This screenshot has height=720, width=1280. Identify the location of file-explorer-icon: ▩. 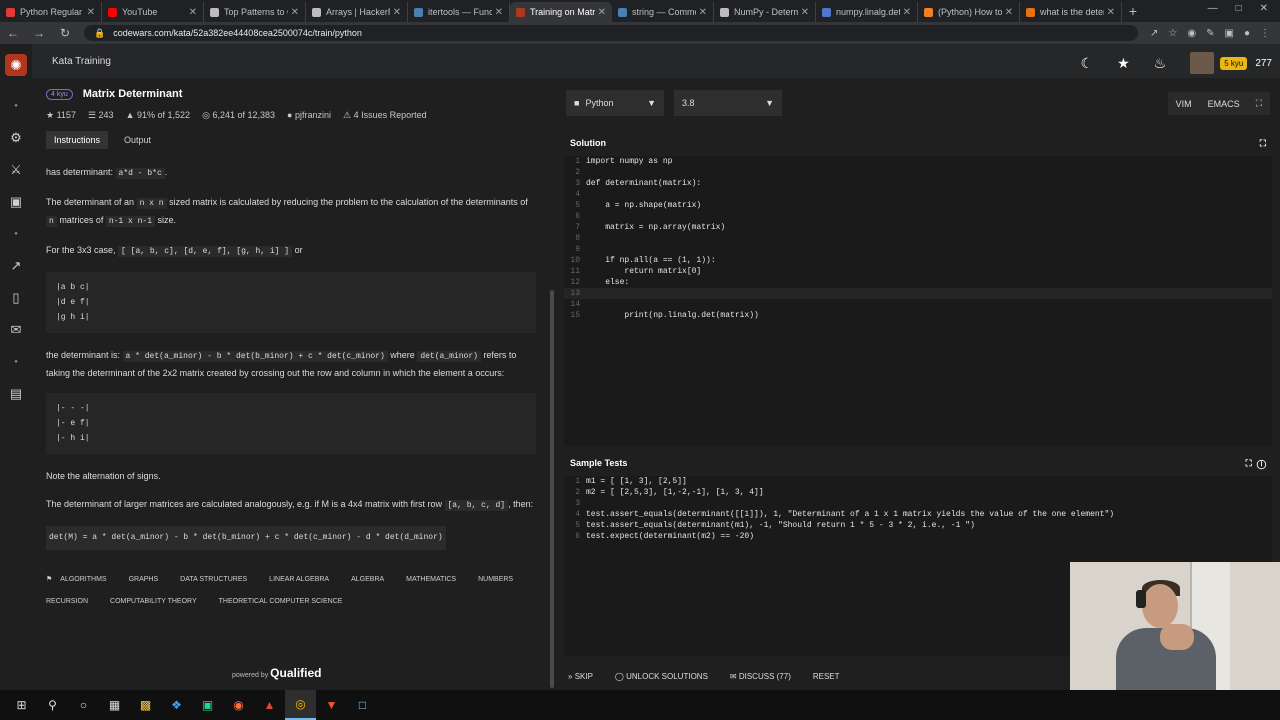
(145, 705).